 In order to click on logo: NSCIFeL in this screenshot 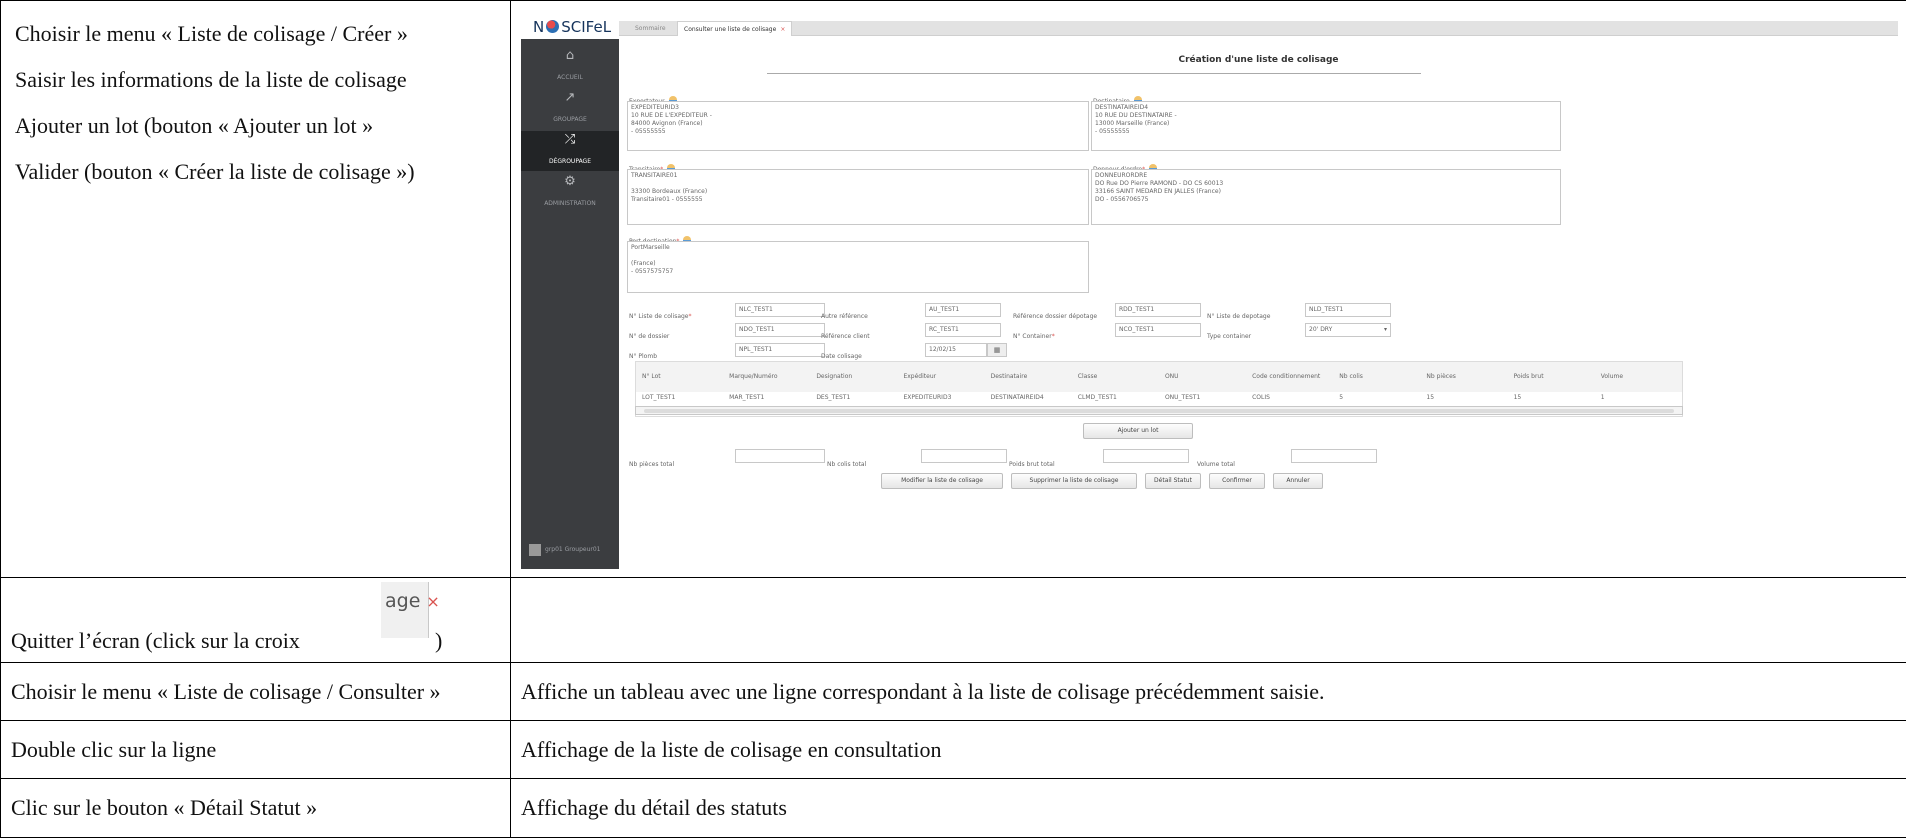, I will do `click(570, 24)`.